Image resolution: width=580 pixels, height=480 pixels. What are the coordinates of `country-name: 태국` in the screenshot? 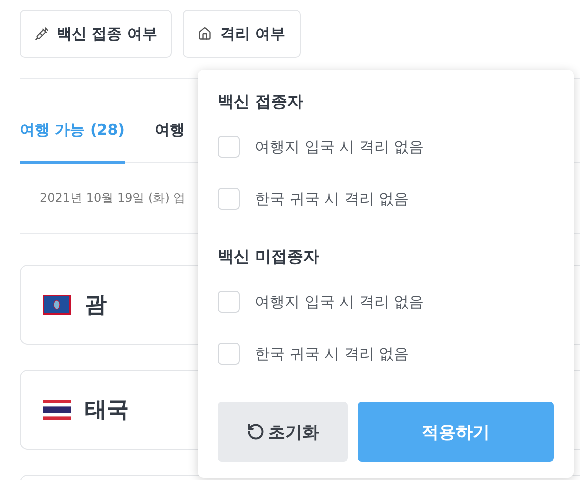 It's located at (107, 411).